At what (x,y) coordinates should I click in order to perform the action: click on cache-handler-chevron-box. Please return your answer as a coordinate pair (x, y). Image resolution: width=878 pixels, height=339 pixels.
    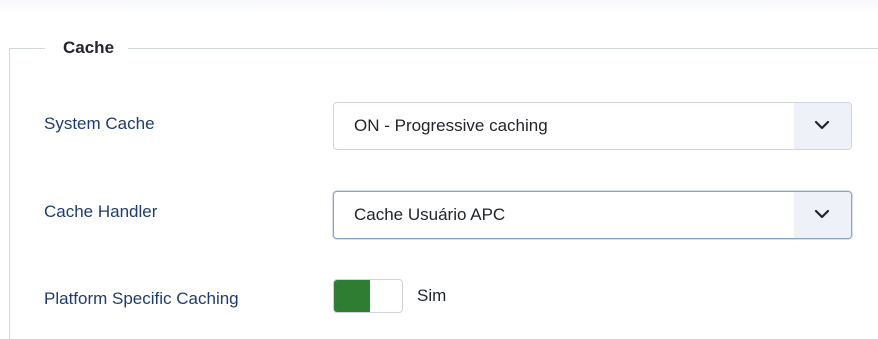
    Looking at the image, I should click on (822, 215).